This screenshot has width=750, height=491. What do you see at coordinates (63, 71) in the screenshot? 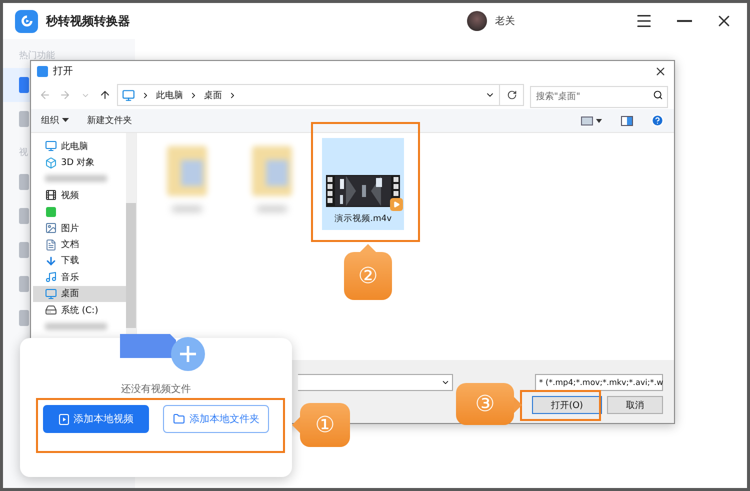
I see `dialog-title: 打开` at bounding box center [63, 71].